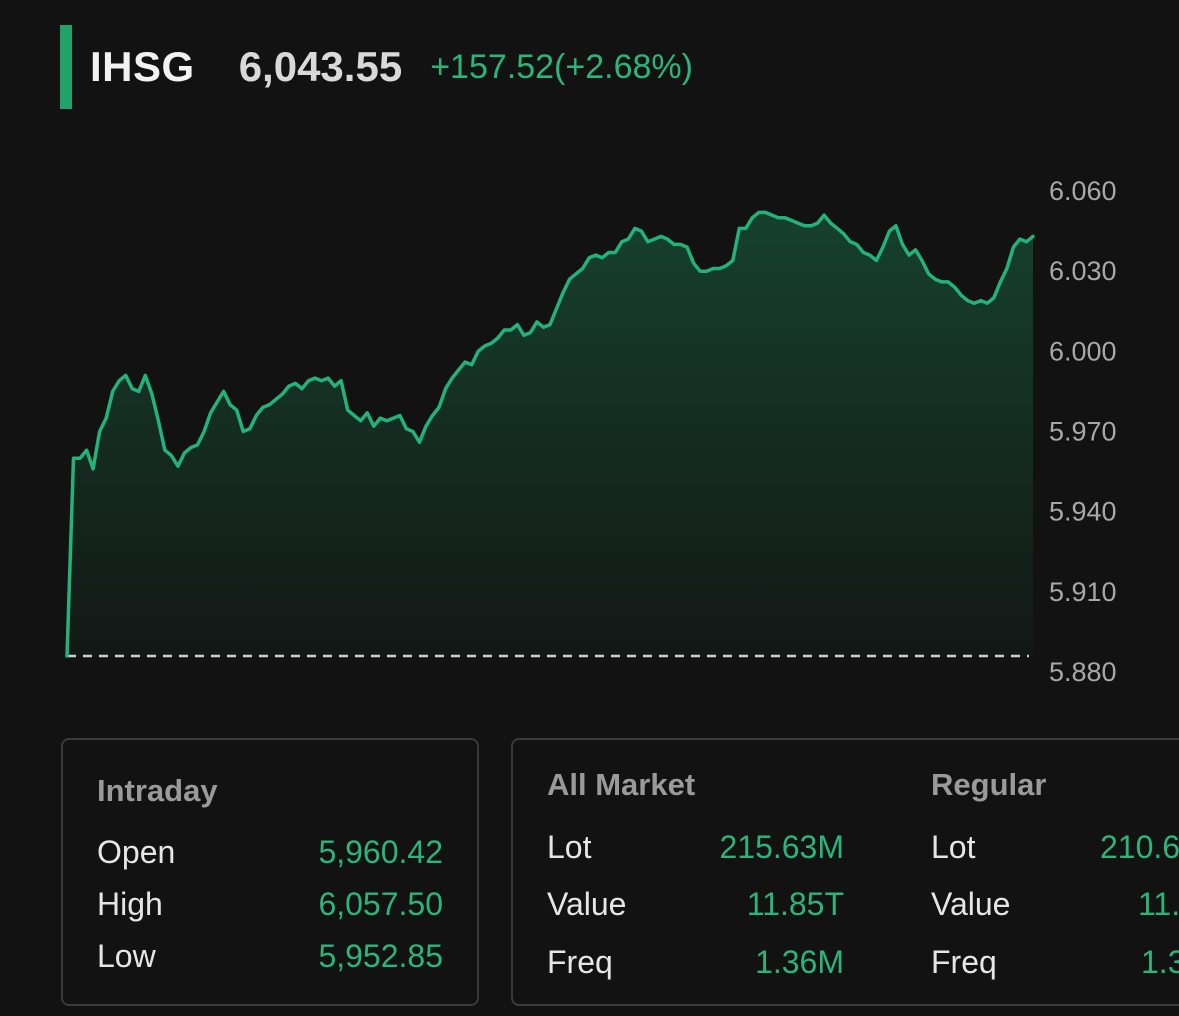  What do you see at coordinates (136, 852) in the screenshot?
I see `open-label: Open` at bounding box center [136, 852].